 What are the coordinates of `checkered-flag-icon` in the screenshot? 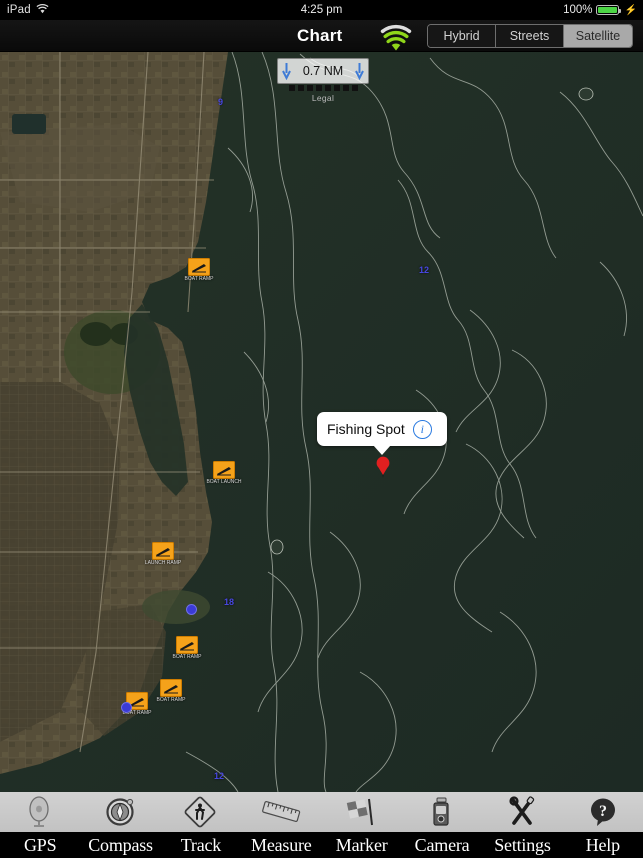 It's located at (359, 812).